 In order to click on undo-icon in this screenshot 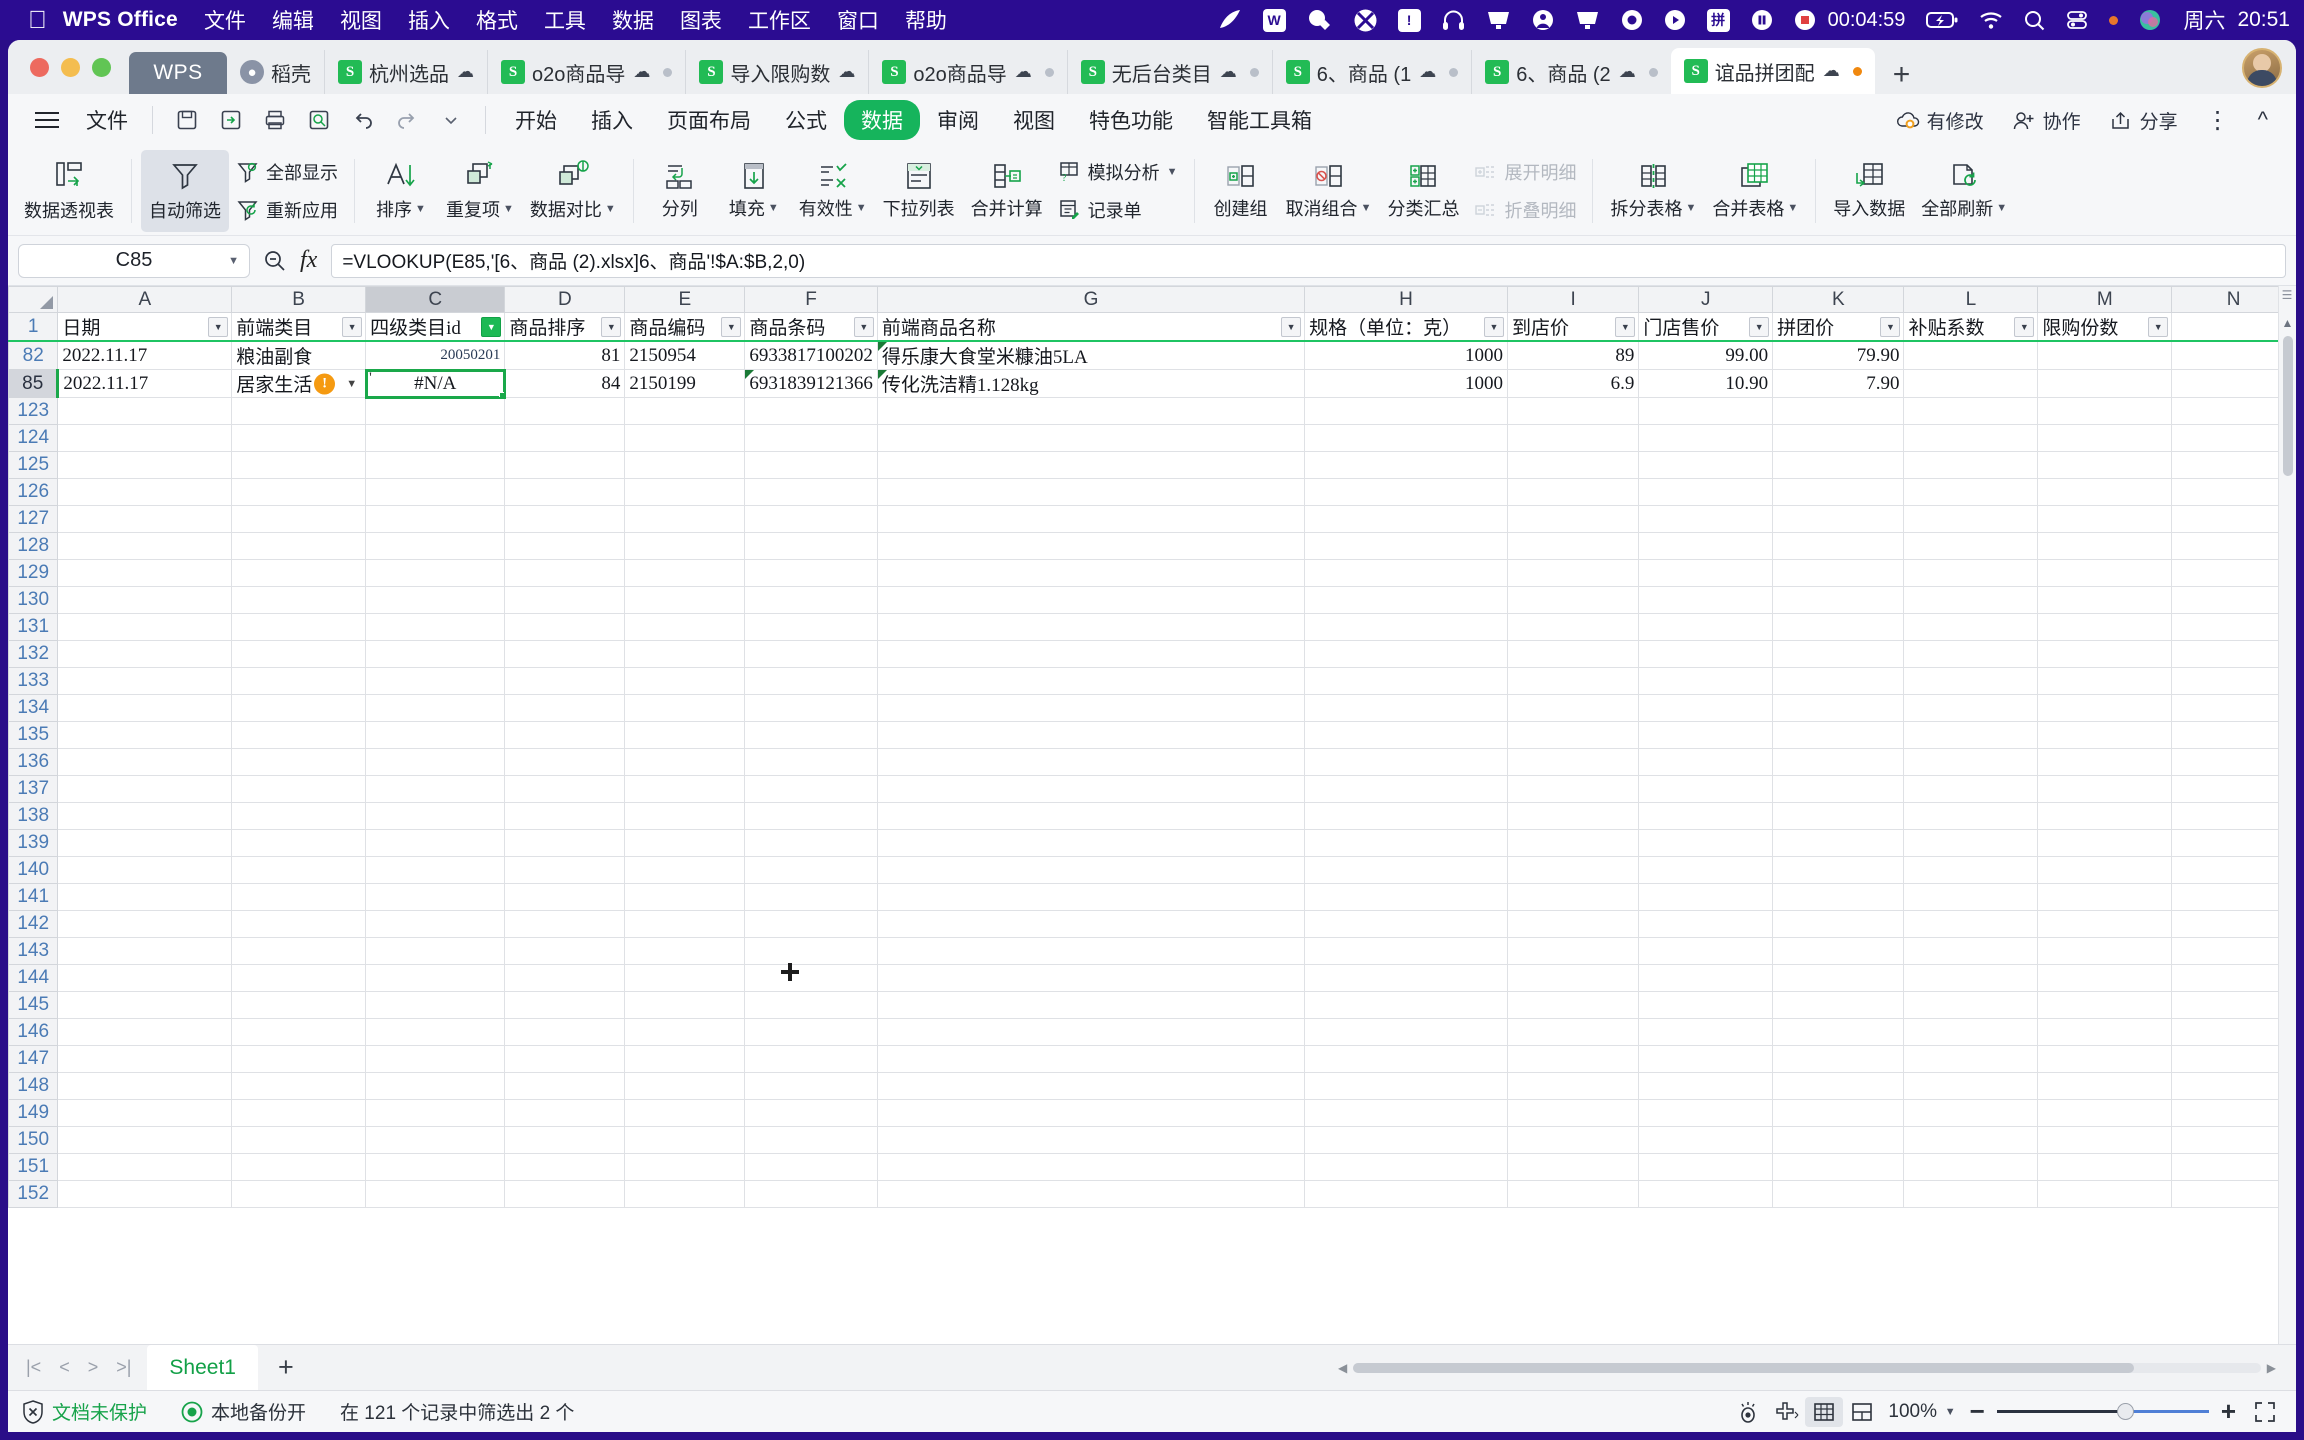, I will do `click(363, 120)`.